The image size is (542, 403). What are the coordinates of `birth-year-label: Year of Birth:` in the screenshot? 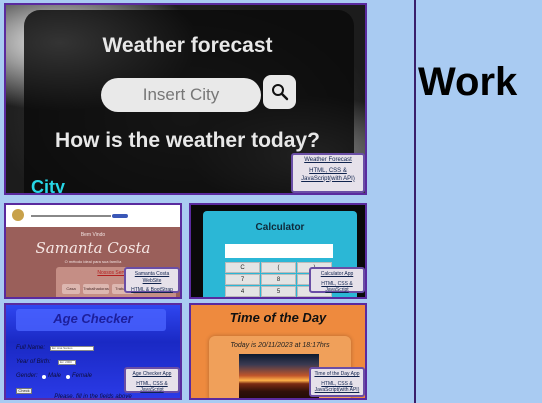 It's located at (33, 362).